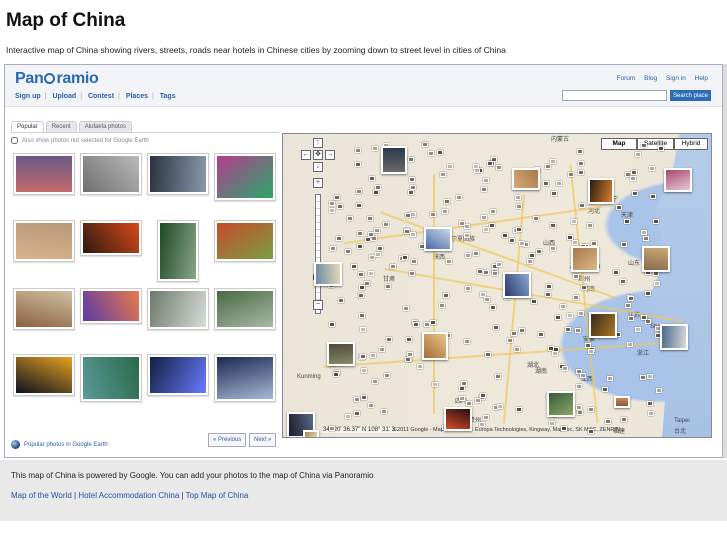  I want to click on page-scrollbar, so click(725, 261).